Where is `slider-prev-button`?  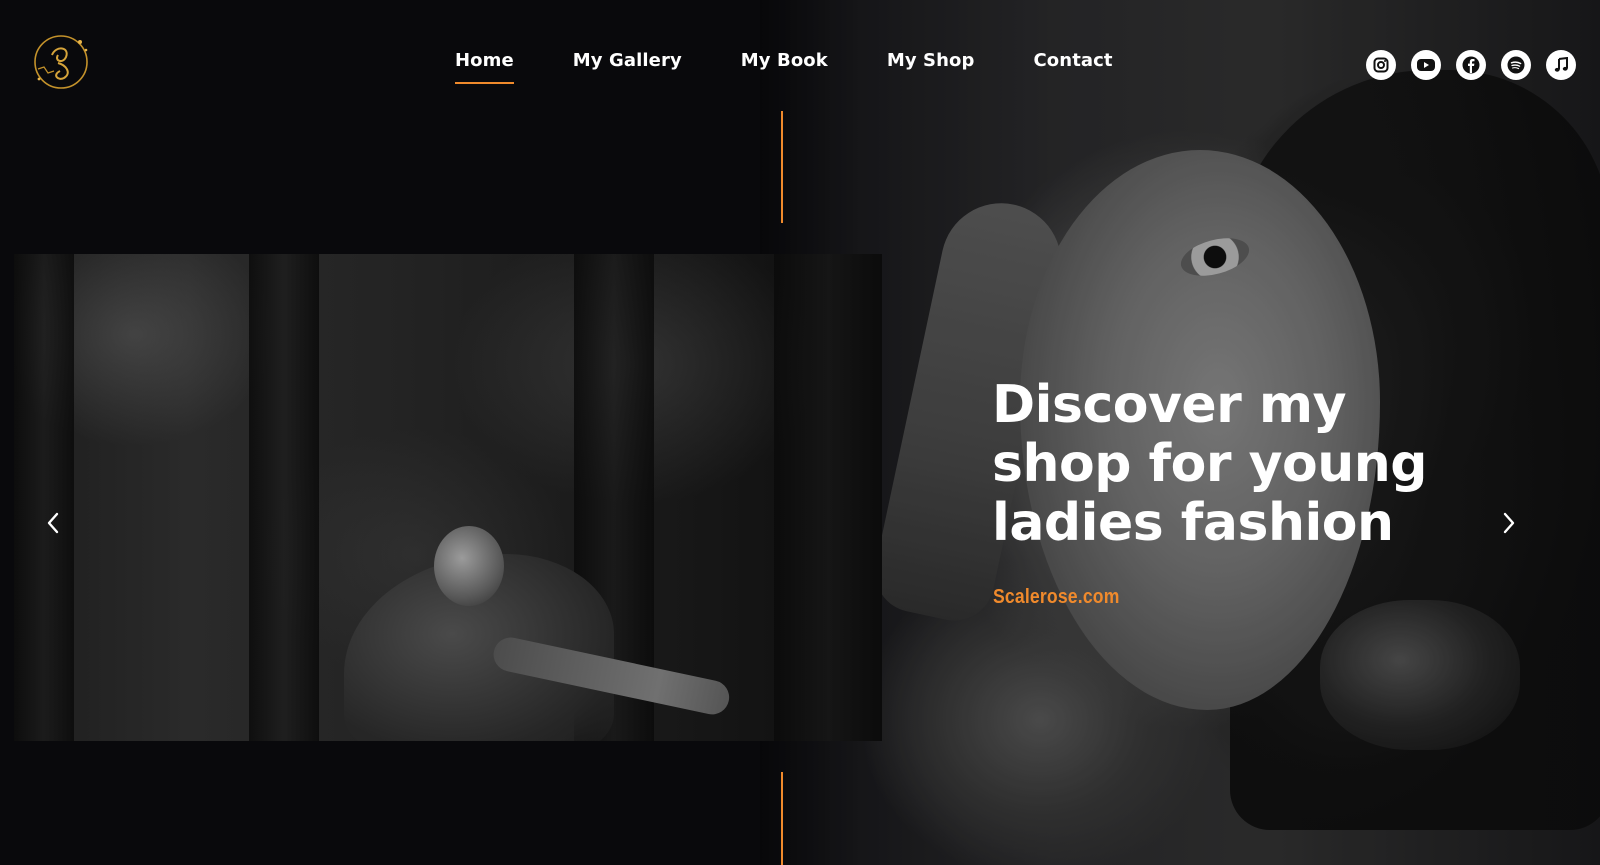 slider-prev-button is located at coordinates (53, 523).